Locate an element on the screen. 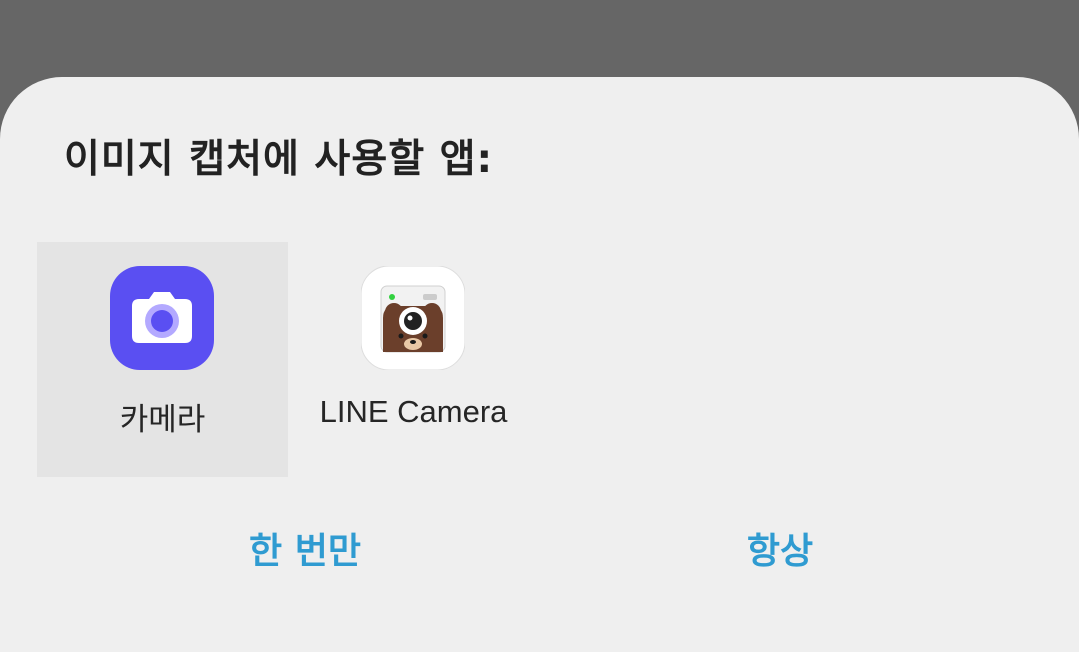  app-label-camera: 카메라 is located at coordinates (162, 419).